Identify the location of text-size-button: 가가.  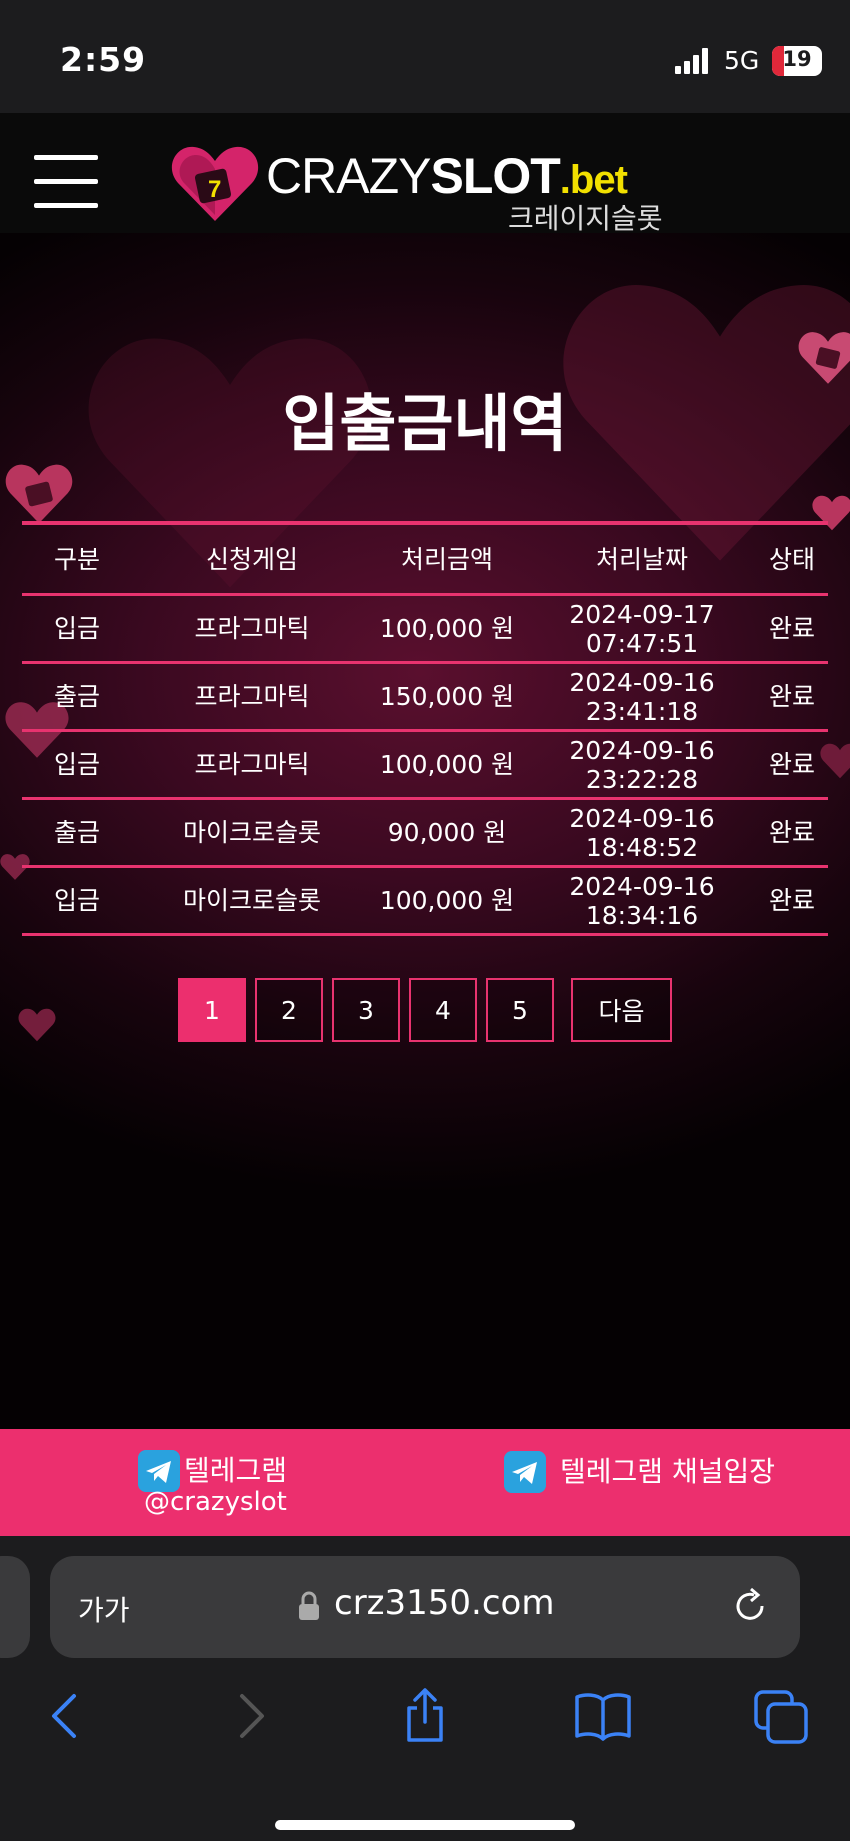
(104, 1609).